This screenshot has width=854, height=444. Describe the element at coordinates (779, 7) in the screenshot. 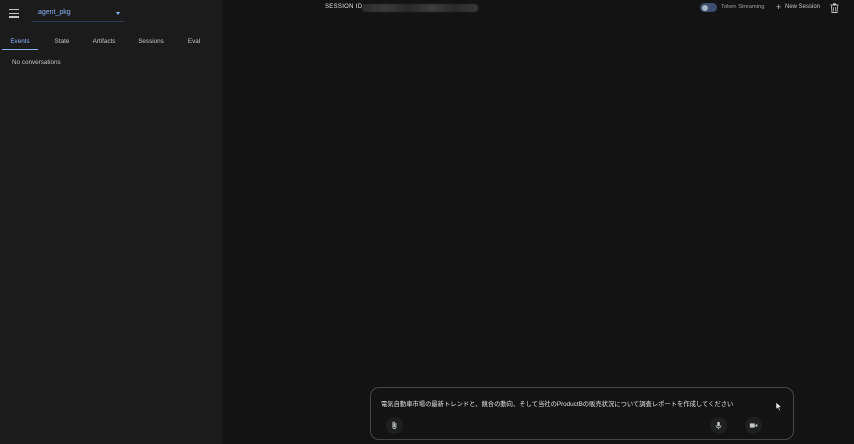

I see `plus-icon: +` at that location.